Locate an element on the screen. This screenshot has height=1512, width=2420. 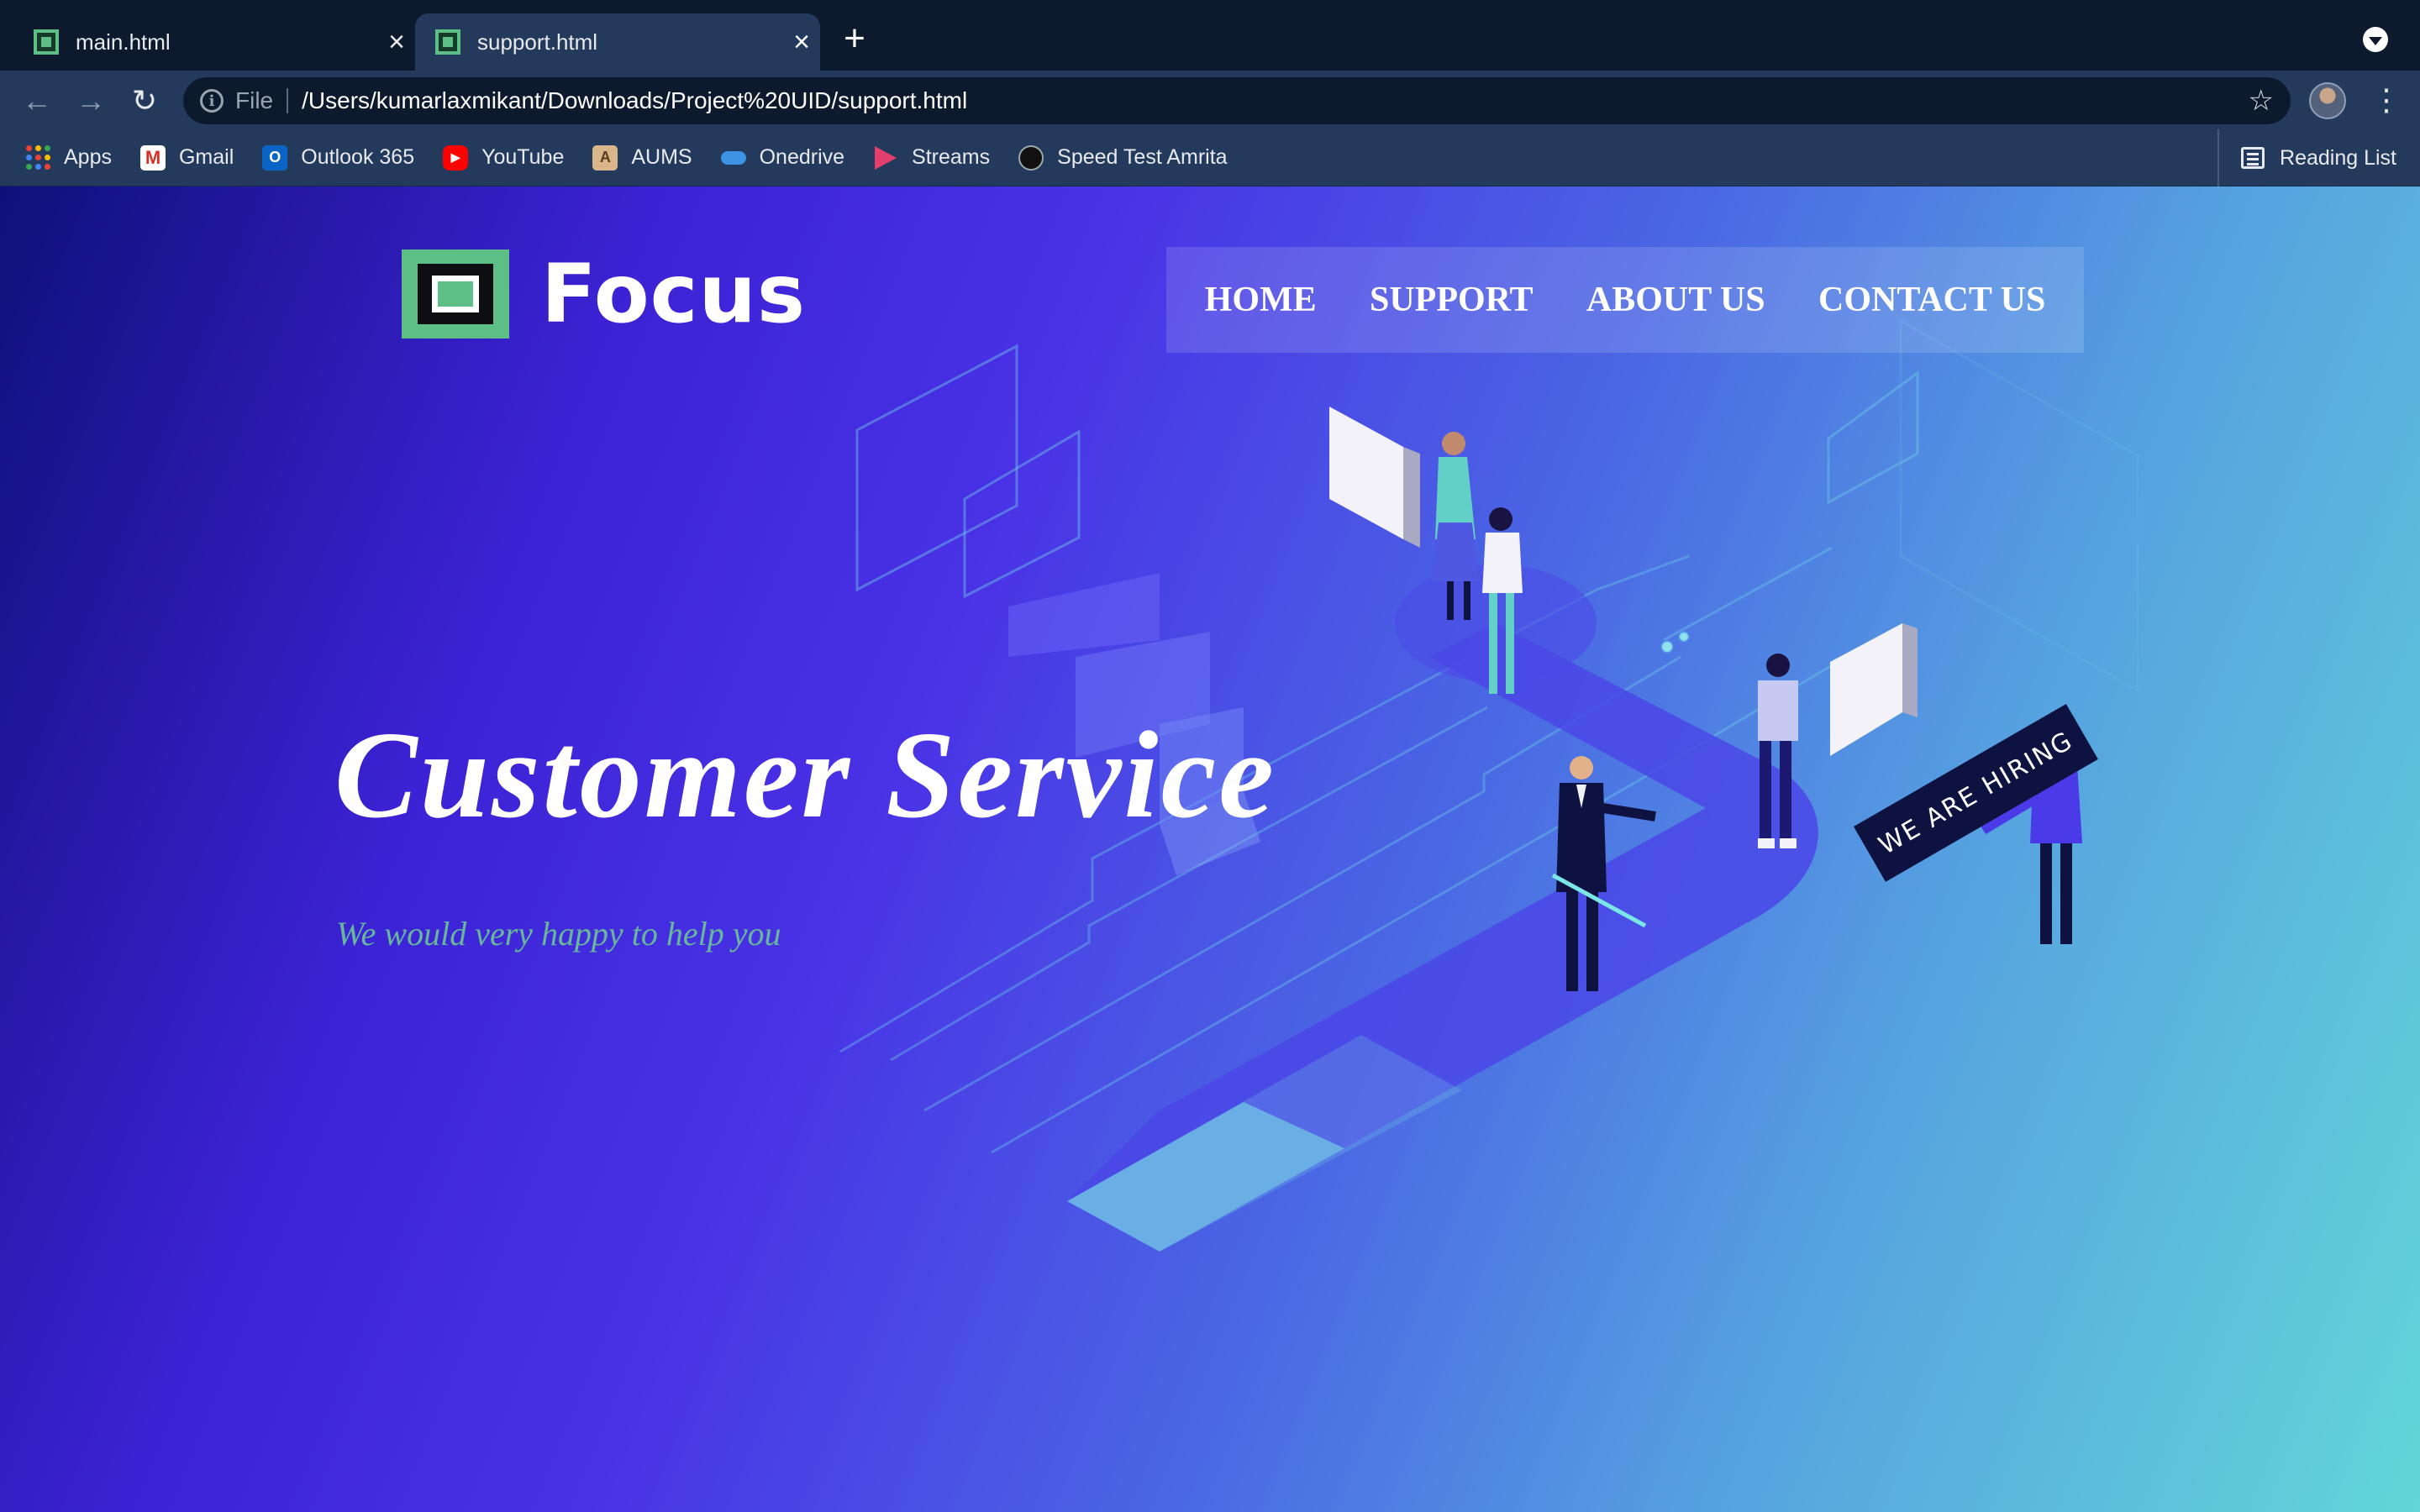
speedtest-icon is located at coordinates (1031, 157).